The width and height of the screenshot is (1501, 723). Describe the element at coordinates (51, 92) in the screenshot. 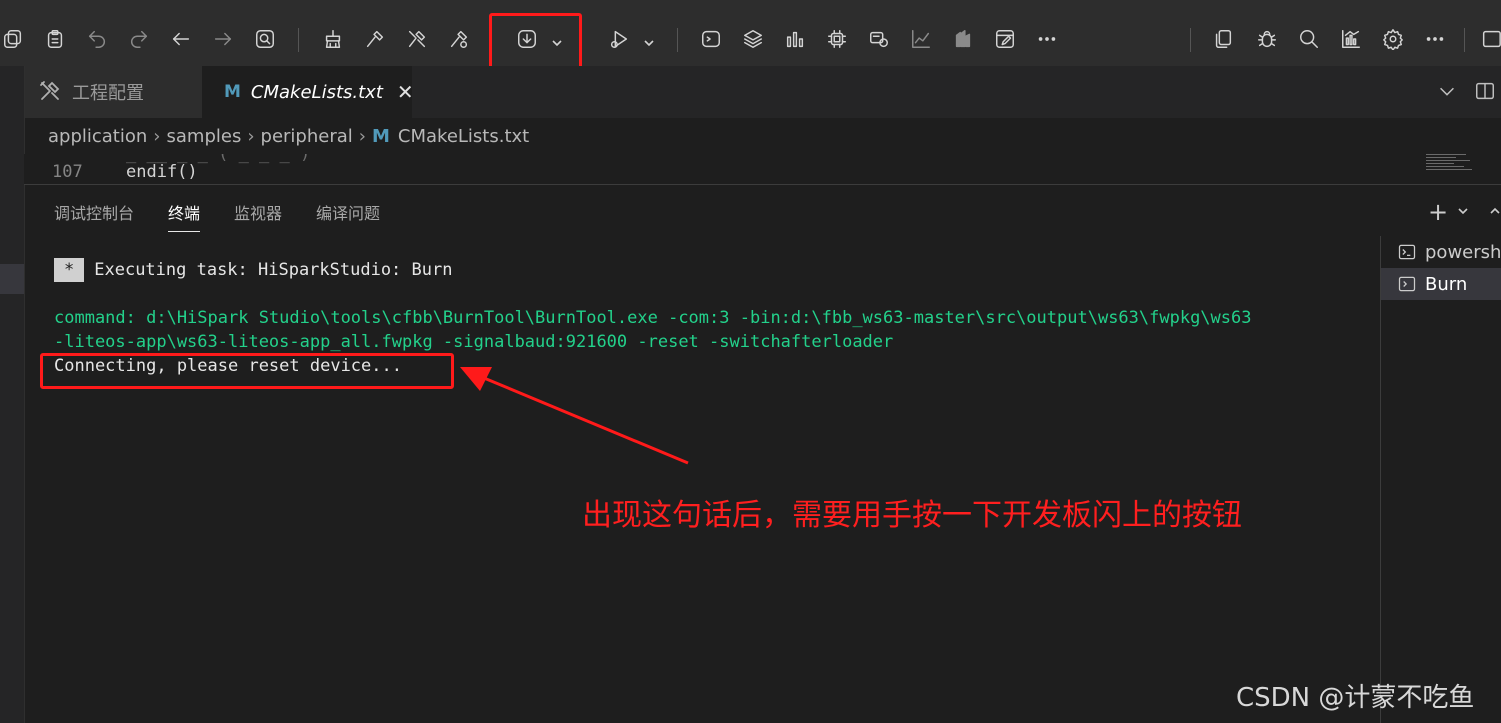

I see `tools-icon` at that location.